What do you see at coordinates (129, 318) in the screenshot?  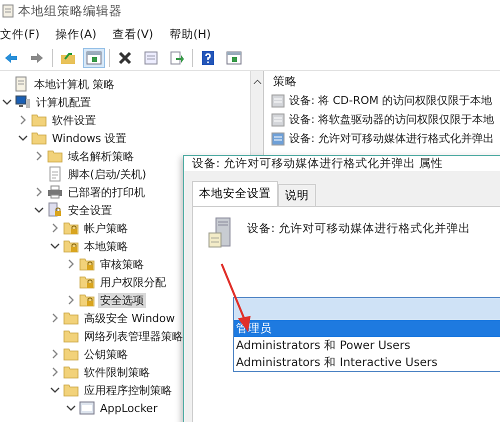 I see `tree-item: 高级安全 Window` at bounding box center [129, 318].